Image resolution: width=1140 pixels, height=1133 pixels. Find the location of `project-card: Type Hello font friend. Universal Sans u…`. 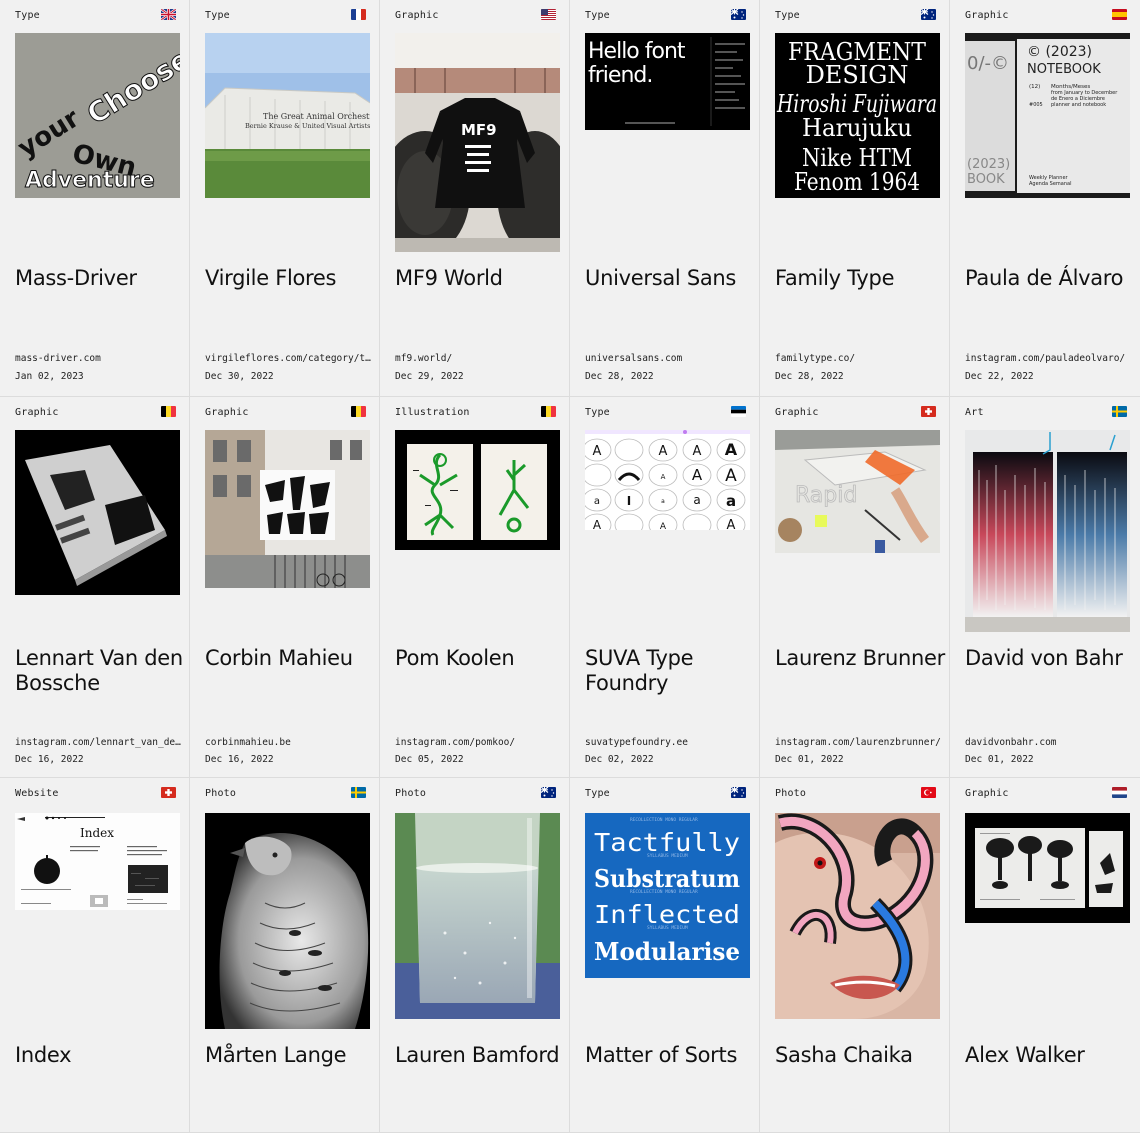

project-card: Type Hello font friend. Universal Sans u… is located at coordinates (665, 198).